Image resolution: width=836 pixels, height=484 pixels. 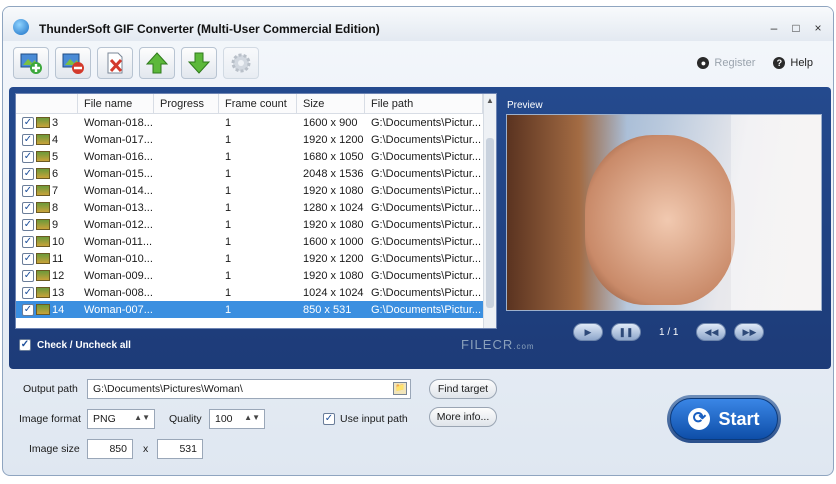 What do you see at coordinates (818, 28) in the screenshot?
I see `close-button: ×` at bounding box center [818, 28].